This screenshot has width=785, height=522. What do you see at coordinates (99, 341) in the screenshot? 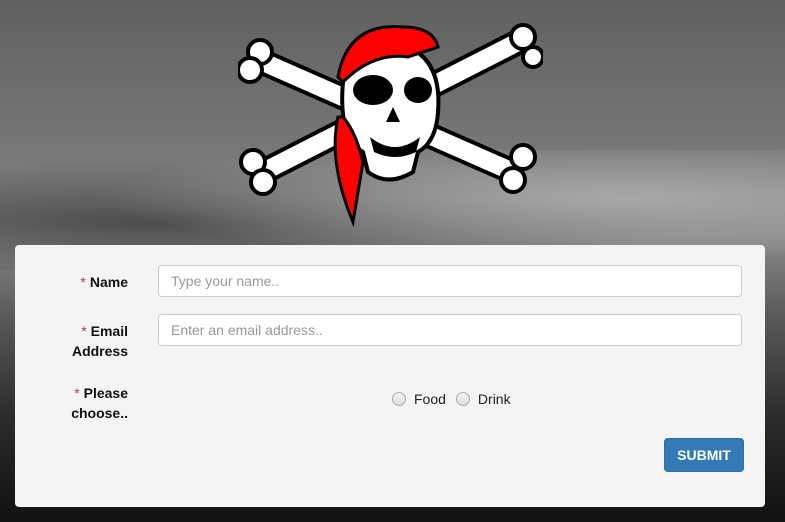
I see `email-label: * Email Address` at bounding box center [99, 341].